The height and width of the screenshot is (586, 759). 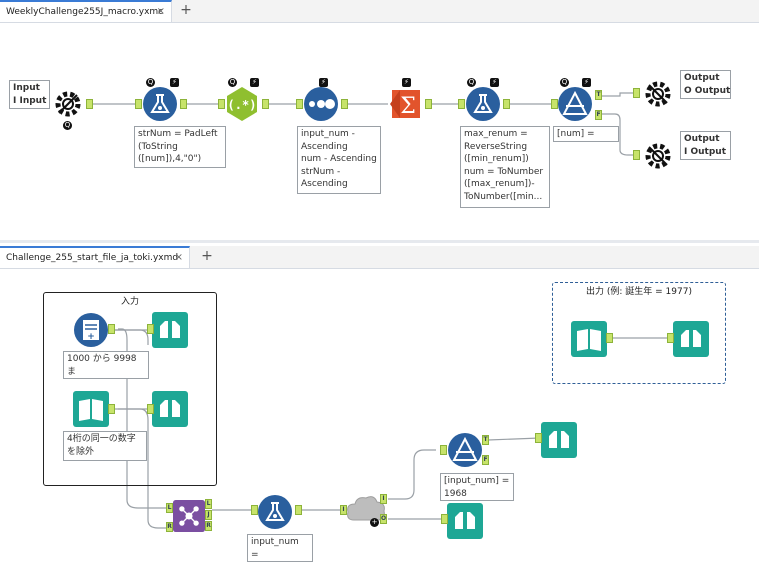 I want to click on text-input-tool, so click(x=91, y=409).